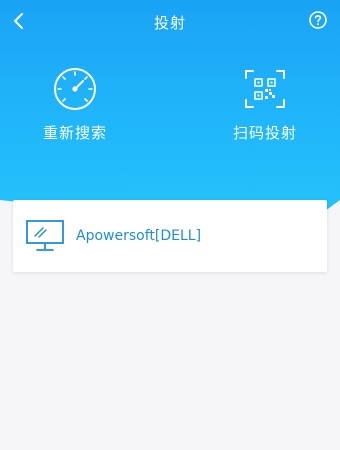 This screenshot has width=340, height=450. I want to click on monitor-icon, so click(45, 235).